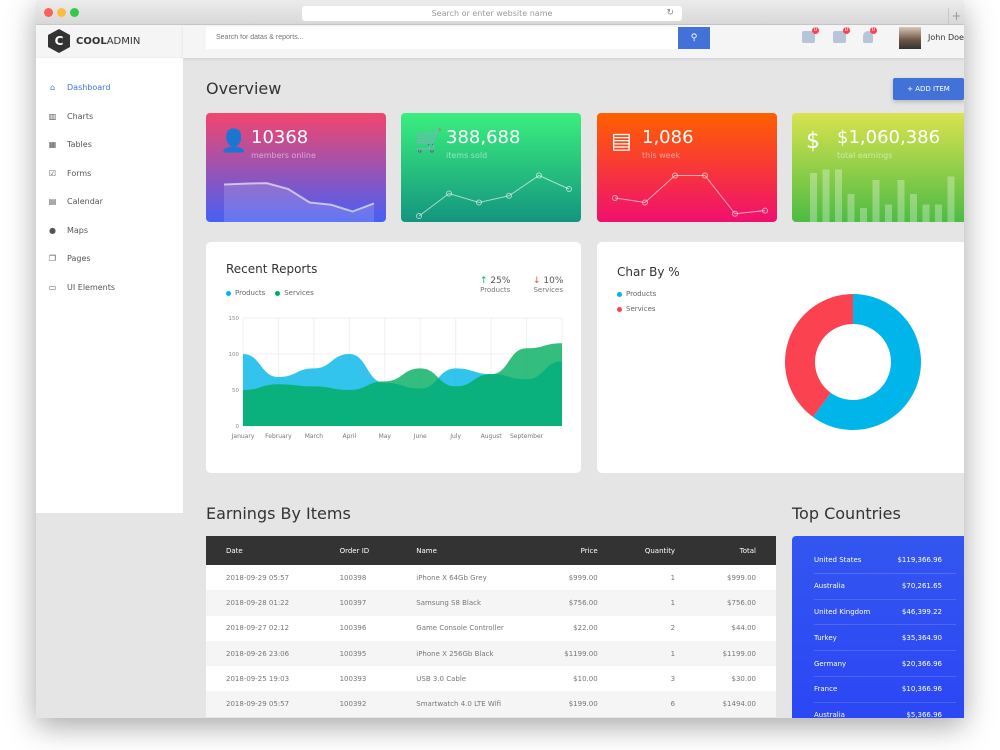 This screenshot has width=1000, height=750. What do you see at coordinates (299, 202) in the screenshot?
I see `mini-area` at bounding box center [299, 202].